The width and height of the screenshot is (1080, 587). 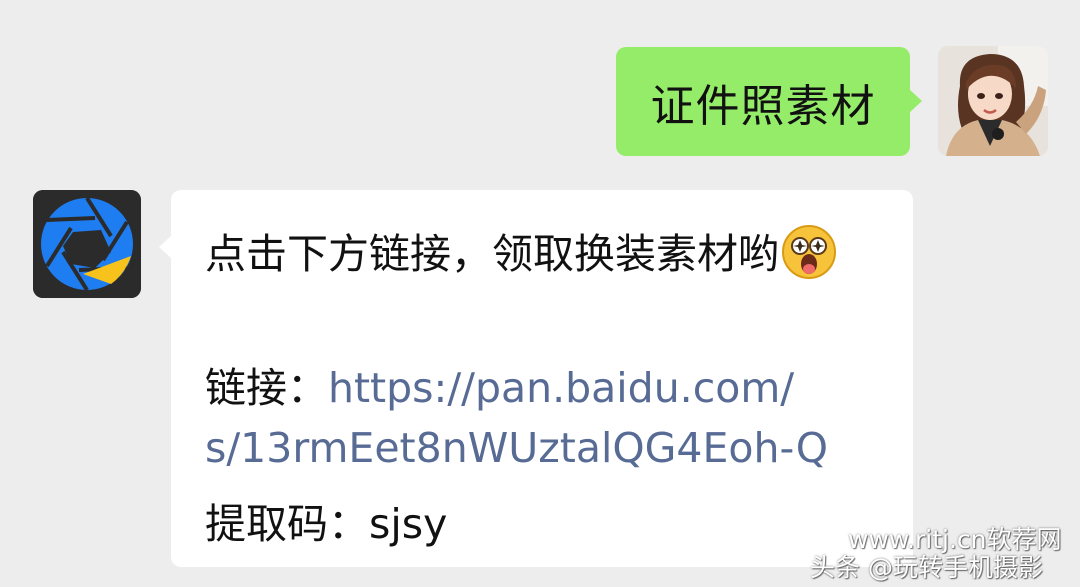 What do you see at coordinates (809, 252) in the screenshot?
I see `star-struck-emoji-icon` at bounding box center [809, 252].